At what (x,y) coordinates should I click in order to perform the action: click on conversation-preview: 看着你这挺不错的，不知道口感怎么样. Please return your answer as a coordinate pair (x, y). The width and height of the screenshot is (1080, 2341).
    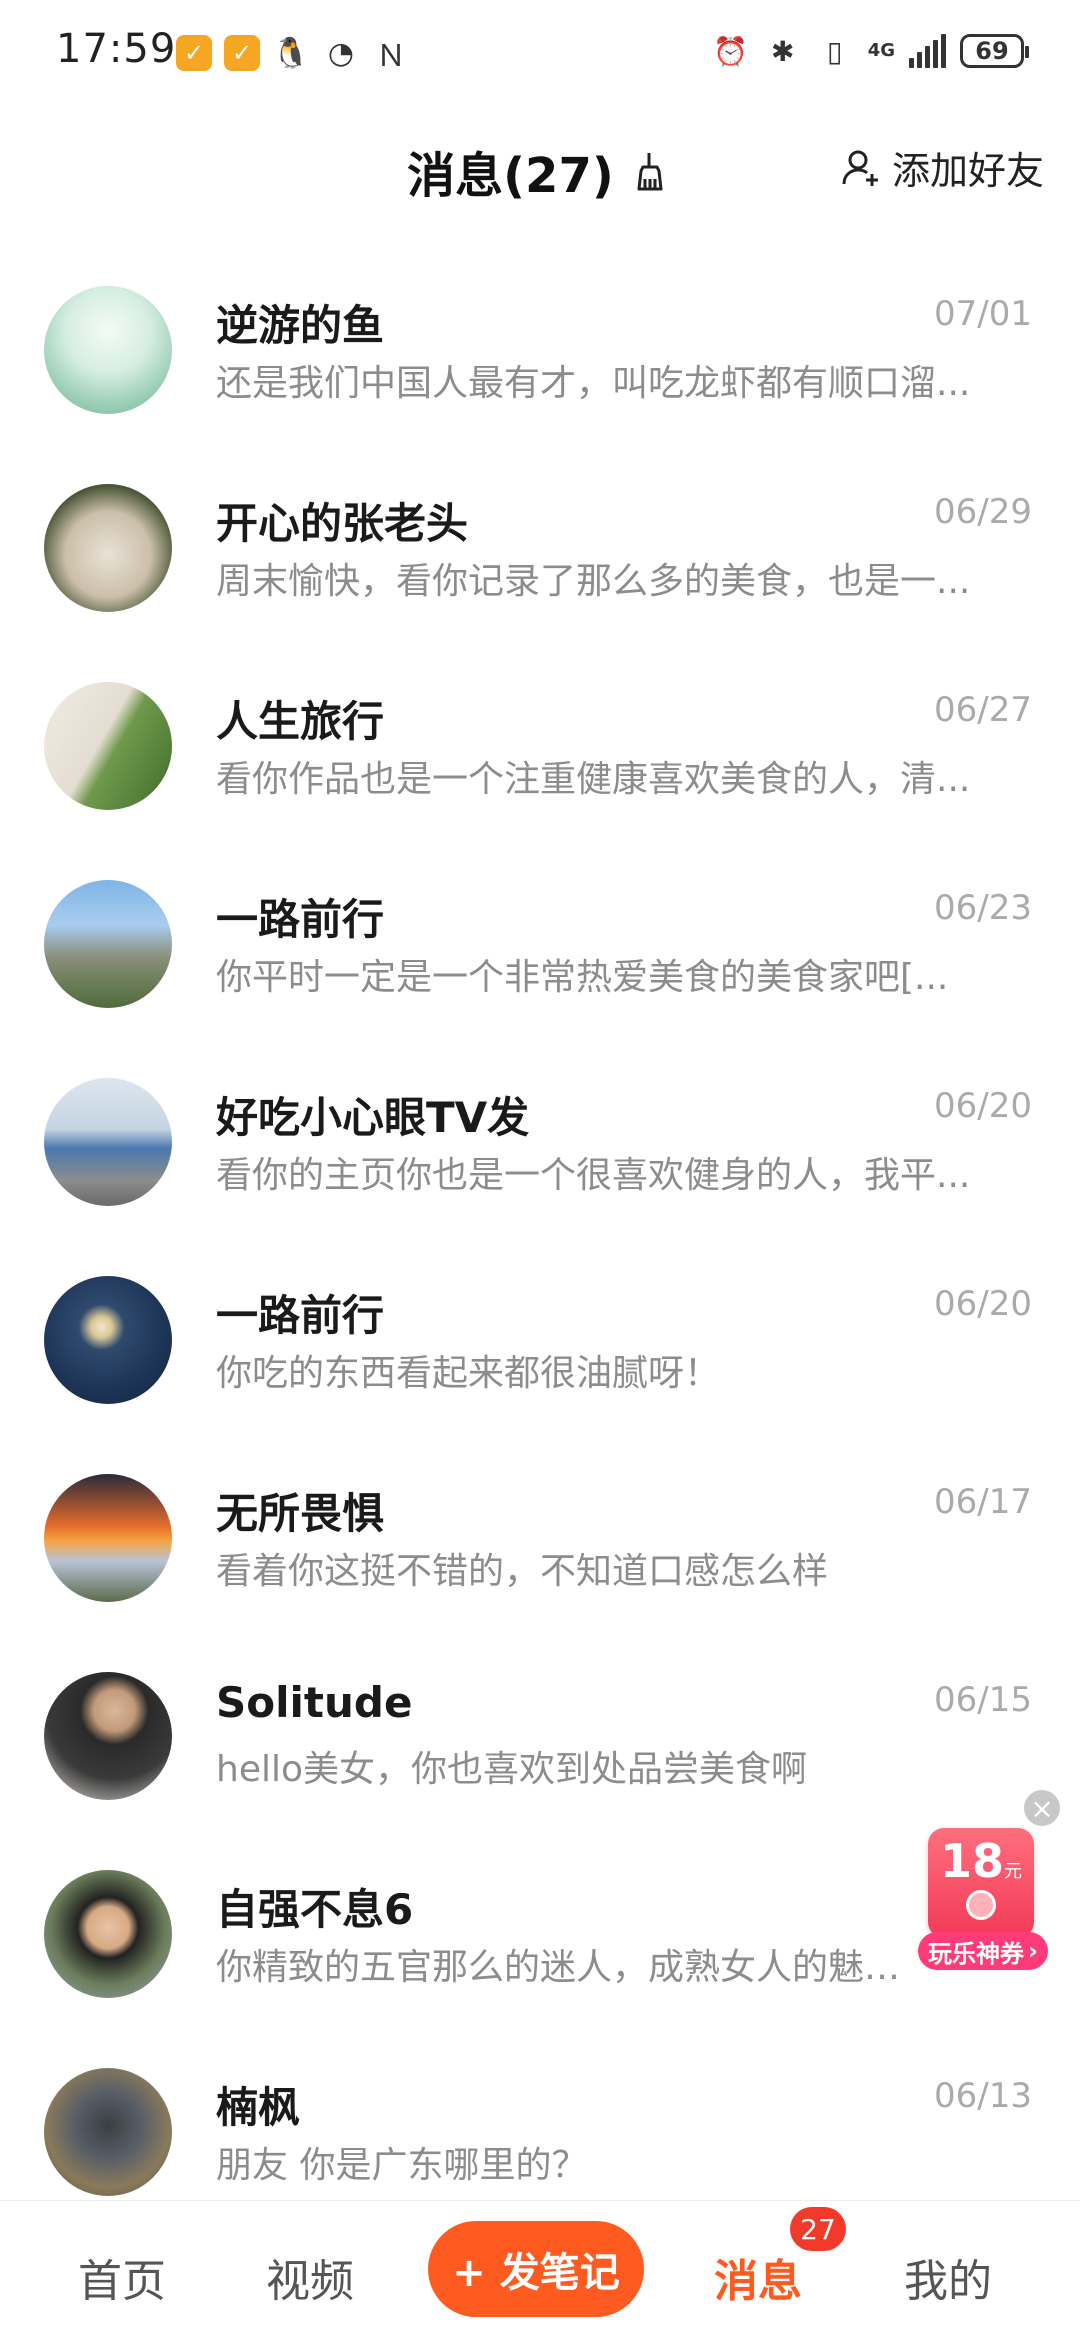
    Looking at the image, I should click on (522, 1571).